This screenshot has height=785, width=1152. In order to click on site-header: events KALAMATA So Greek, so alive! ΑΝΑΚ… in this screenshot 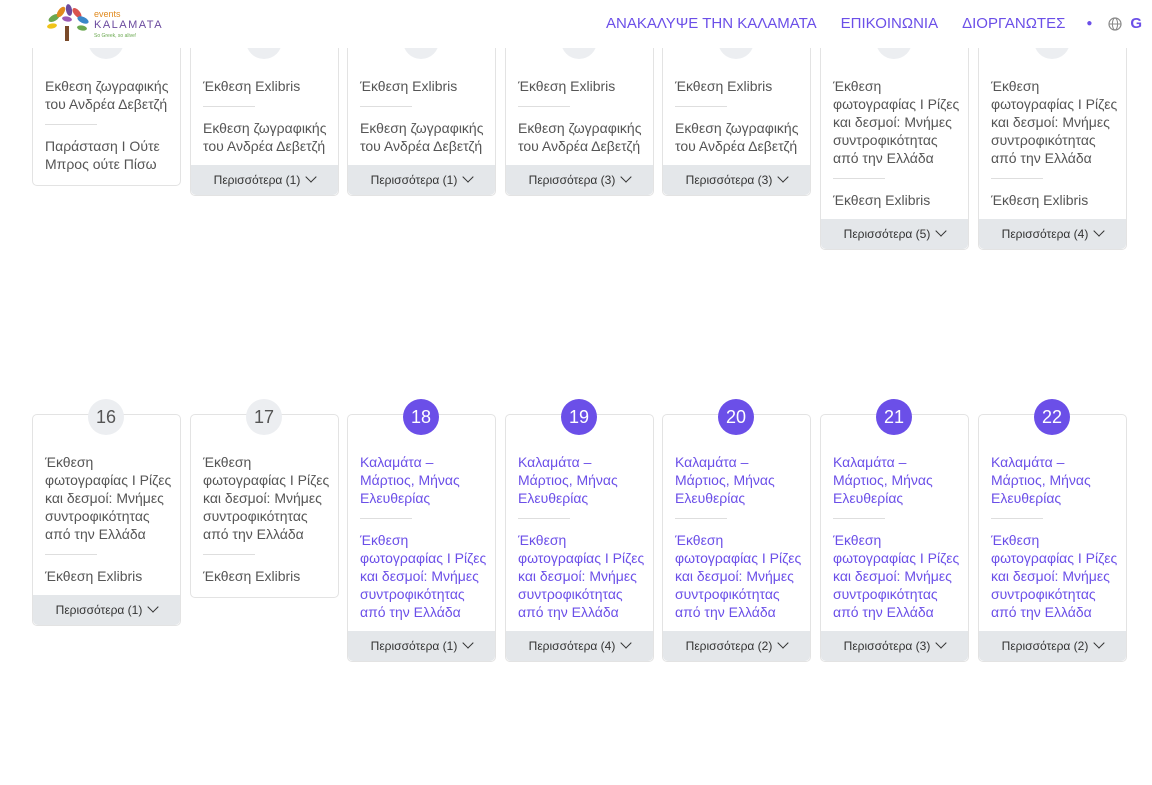, I will do `click(576, 24)`.